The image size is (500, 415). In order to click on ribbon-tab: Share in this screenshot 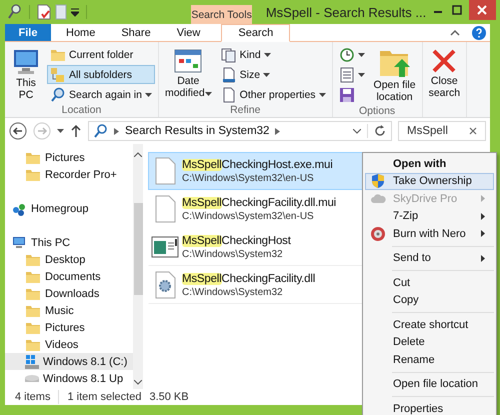, I will do `click(136, 32)`.